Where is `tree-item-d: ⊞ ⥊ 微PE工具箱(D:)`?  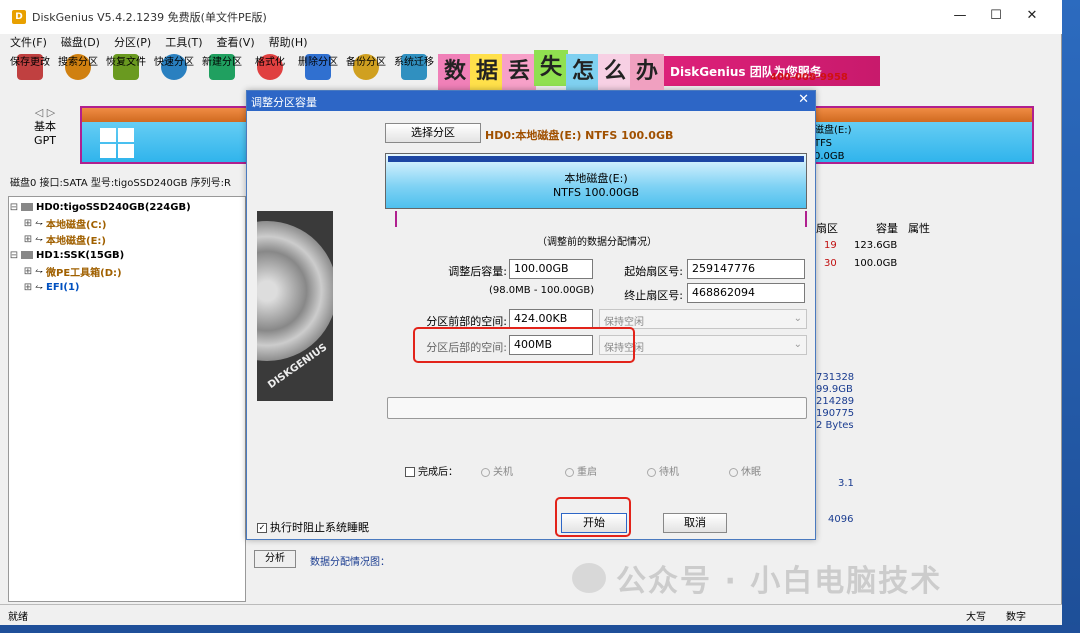
tree-item-d: ⊞ ⥊ 微PE工具箱(D:) is located at coordinates (127, 271).